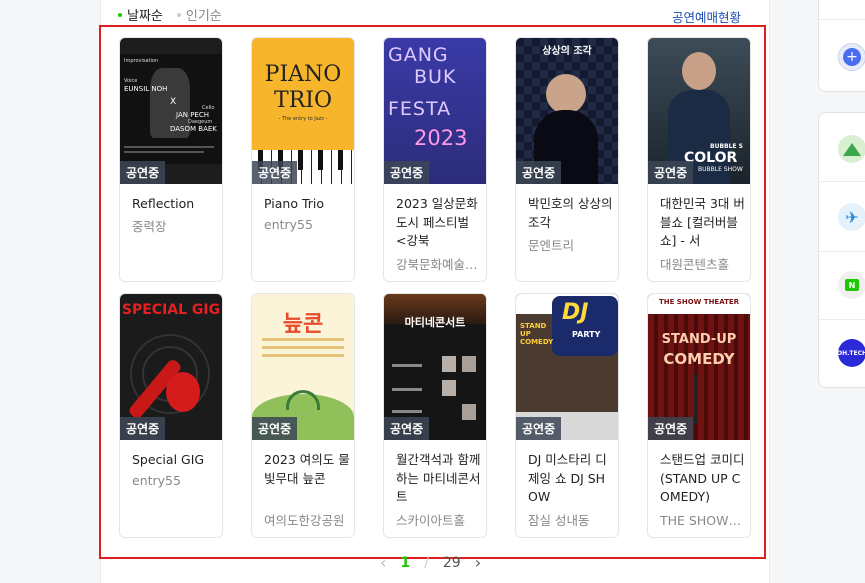 The image size is (865, 583). I want to click on card-title: 2023 여의도 물빛무대 늪콘, so click(307, 469).